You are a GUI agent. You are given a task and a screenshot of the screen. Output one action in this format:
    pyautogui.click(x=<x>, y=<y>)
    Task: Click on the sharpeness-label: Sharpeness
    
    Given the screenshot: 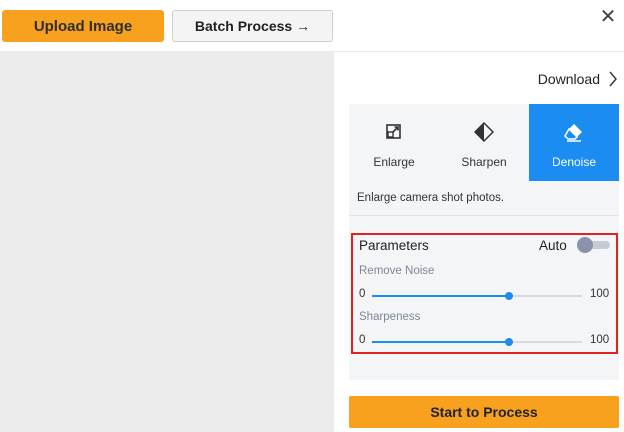 What is the action you would take?
    pyautogui.click(x=390, y=317)
    